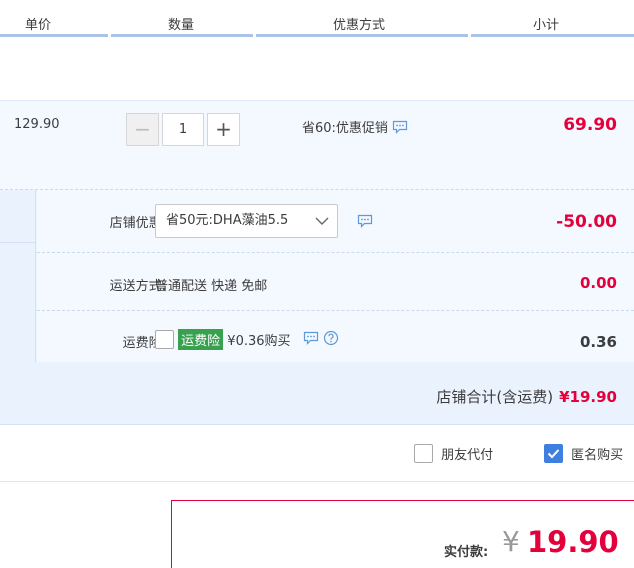 Image resolution: width=634 pixels, height=568 pixels. Describe the element at coordinates (345, 128) in the screenshot. I see `promotion-text: 省60:优惠促销` at that location.